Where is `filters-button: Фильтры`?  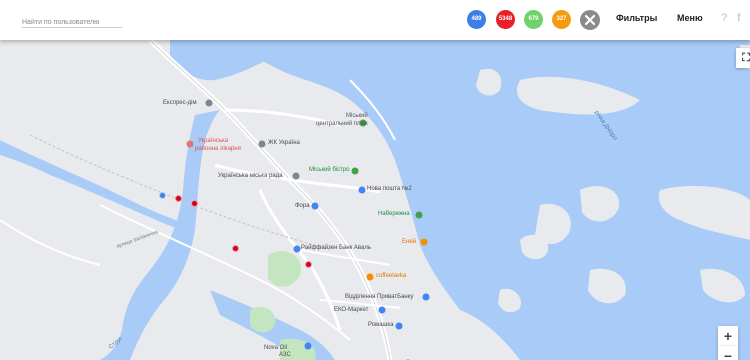 filters-button: Фильтры is located at coordinates (636, 18).